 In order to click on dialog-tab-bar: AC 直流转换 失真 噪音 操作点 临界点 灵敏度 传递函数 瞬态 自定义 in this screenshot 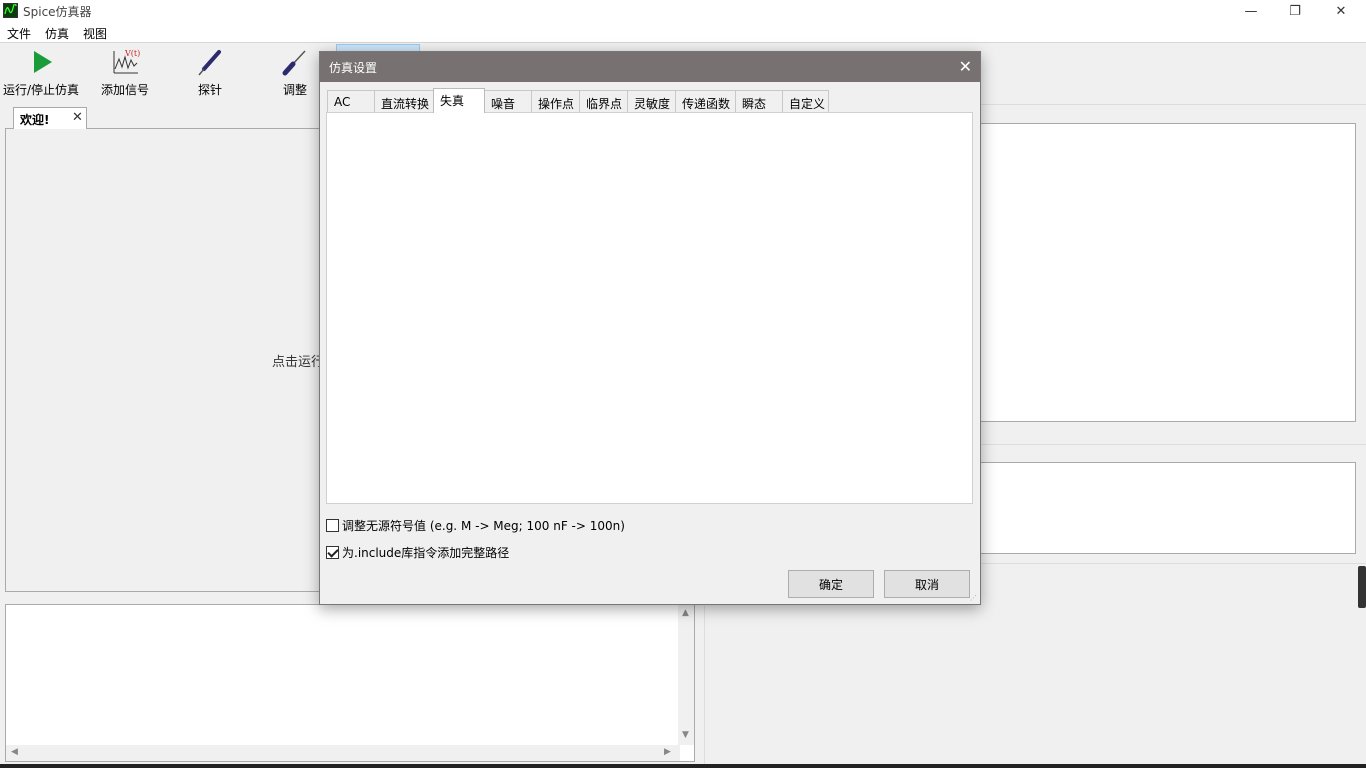, I will do `click(647, 100)`.